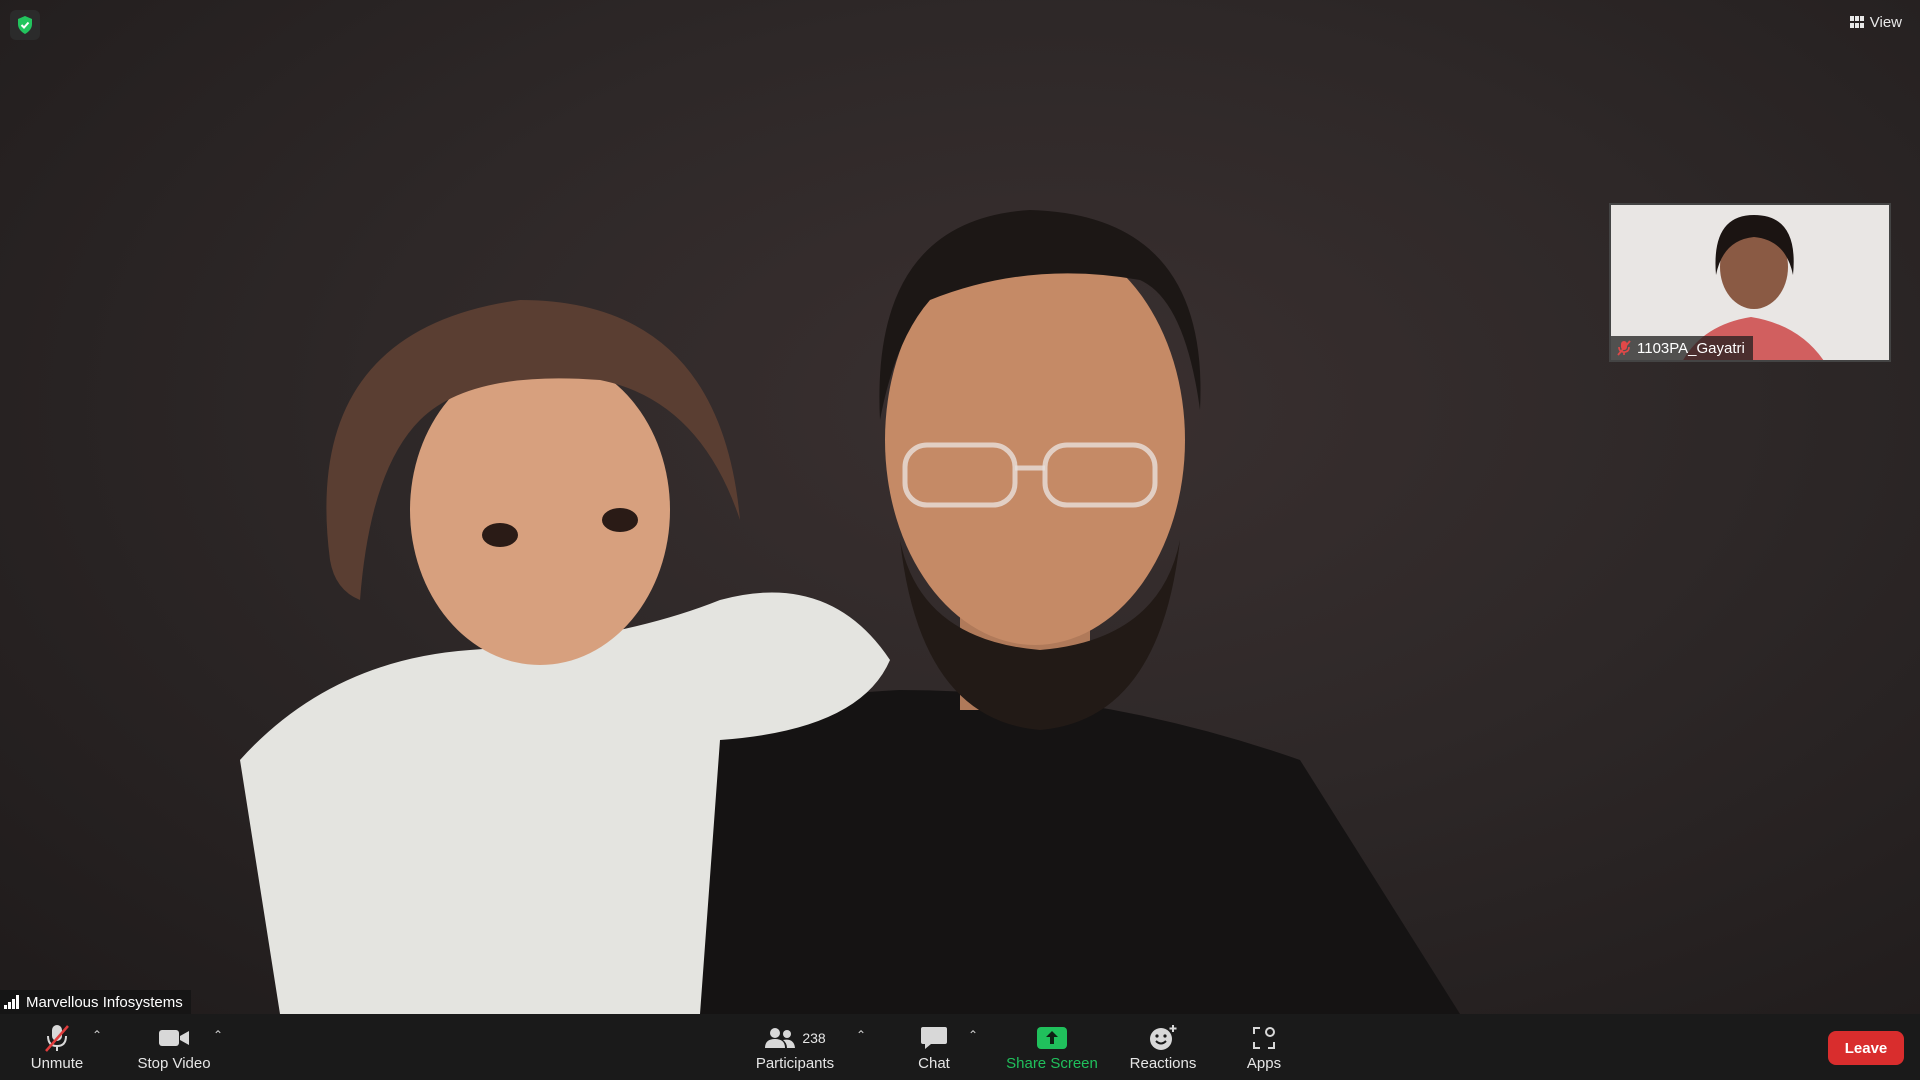 The height and width of the screenshot is (1080, 1920). What do you see at coordinates (11, 1002) in the screenshot?
I see `signal-strength-icon` at bounding box center [11, 1002].